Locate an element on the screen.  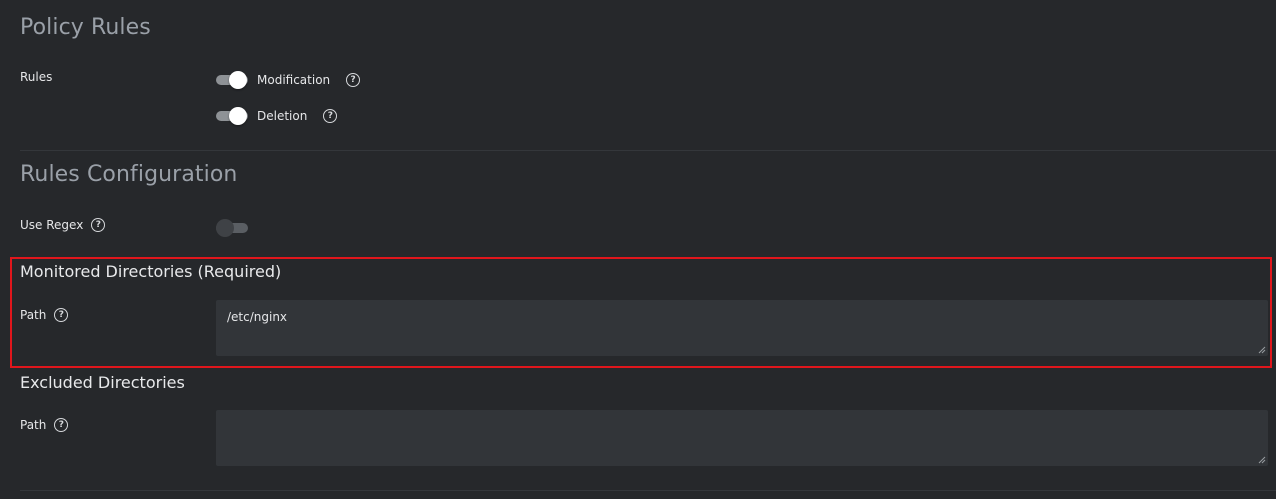
rules-label: Rules is located at coordinates (36, 77).